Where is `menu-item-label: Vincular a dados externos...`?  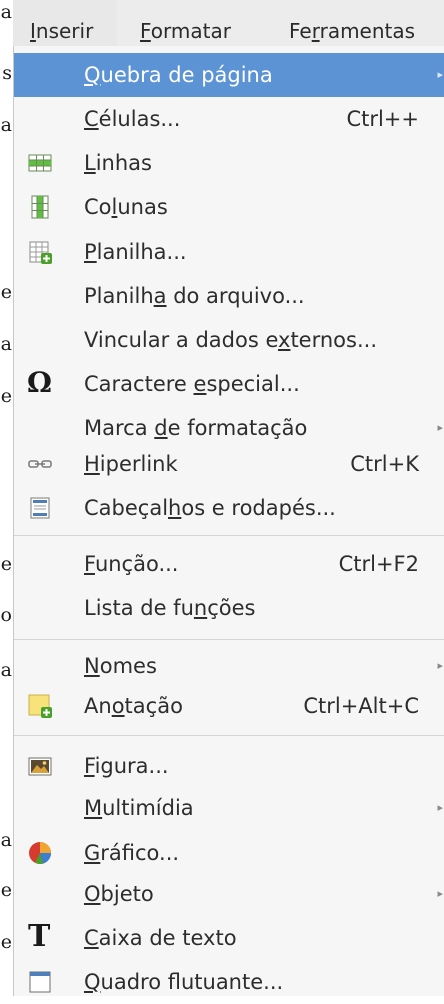 menu-item-label: Vincular a dados externos... is located at coordinates (230, 340).